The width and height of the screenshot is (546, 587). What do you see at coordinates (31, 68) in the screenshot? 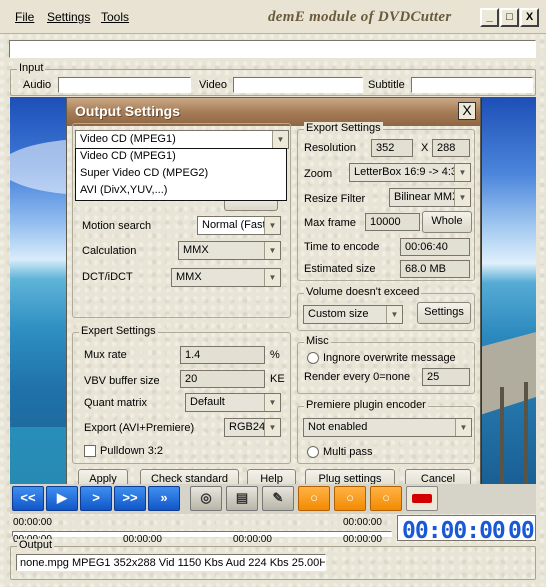
I see `input-group-legend: Input` at bounding box center [31, 68].